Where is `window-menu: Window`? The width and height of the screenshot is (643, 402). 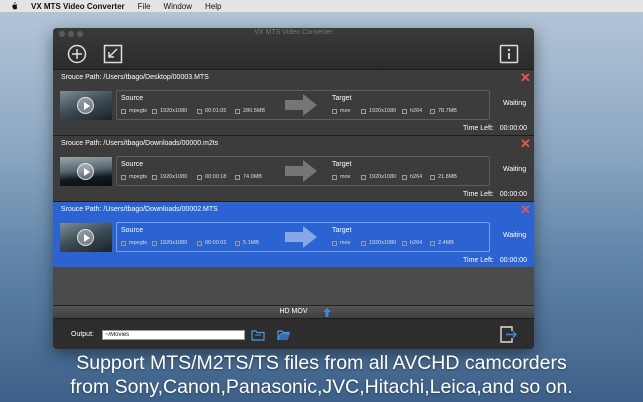 window-menu: Window is located at coordinates (178, 6).